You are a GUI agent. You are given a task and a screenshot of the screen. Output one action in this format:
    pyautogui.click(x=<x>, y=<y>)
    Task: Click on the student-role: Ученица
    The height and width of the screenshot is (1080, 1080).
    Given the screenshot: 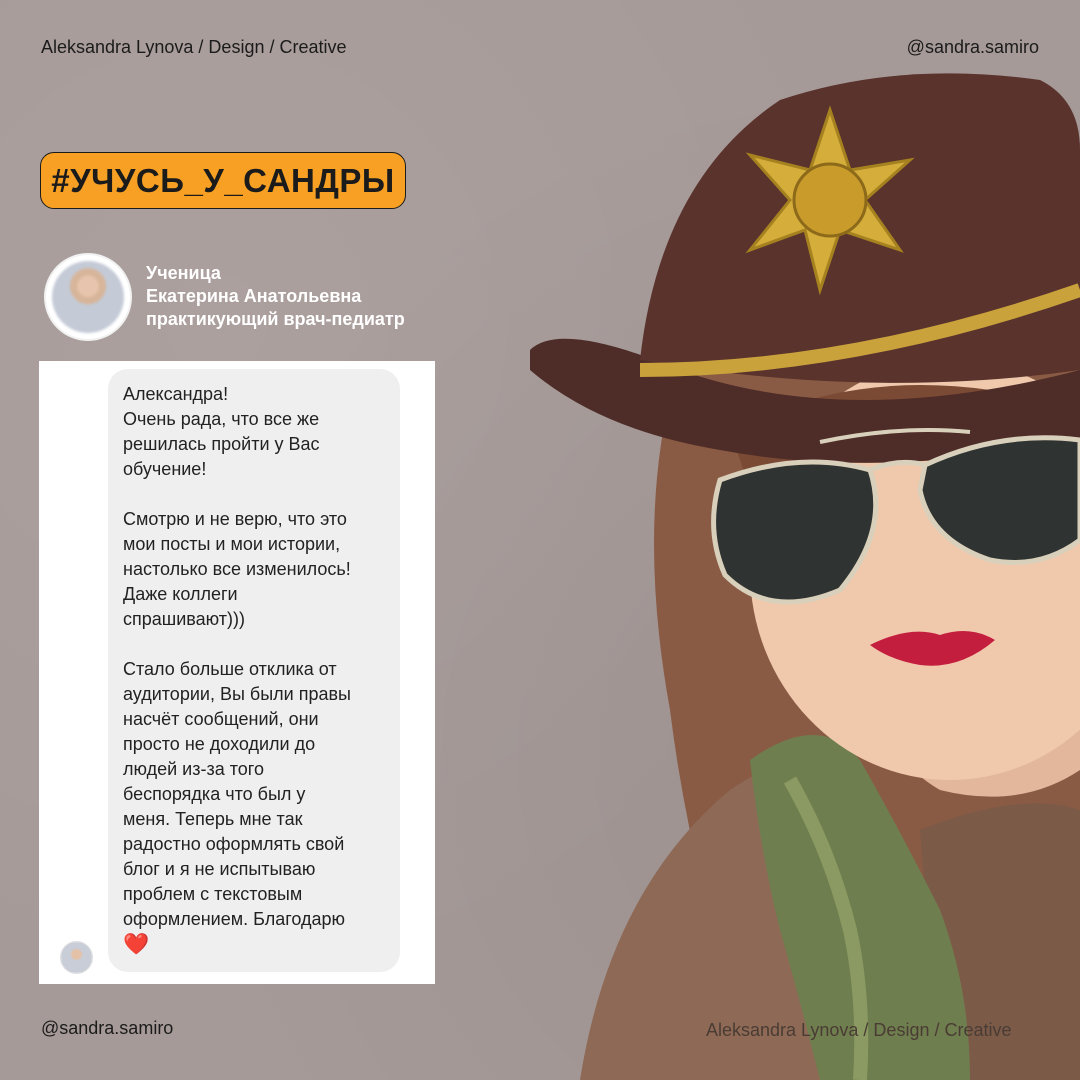 What is the action you would take?
    pyautogui.click(x=183, y=273)
    